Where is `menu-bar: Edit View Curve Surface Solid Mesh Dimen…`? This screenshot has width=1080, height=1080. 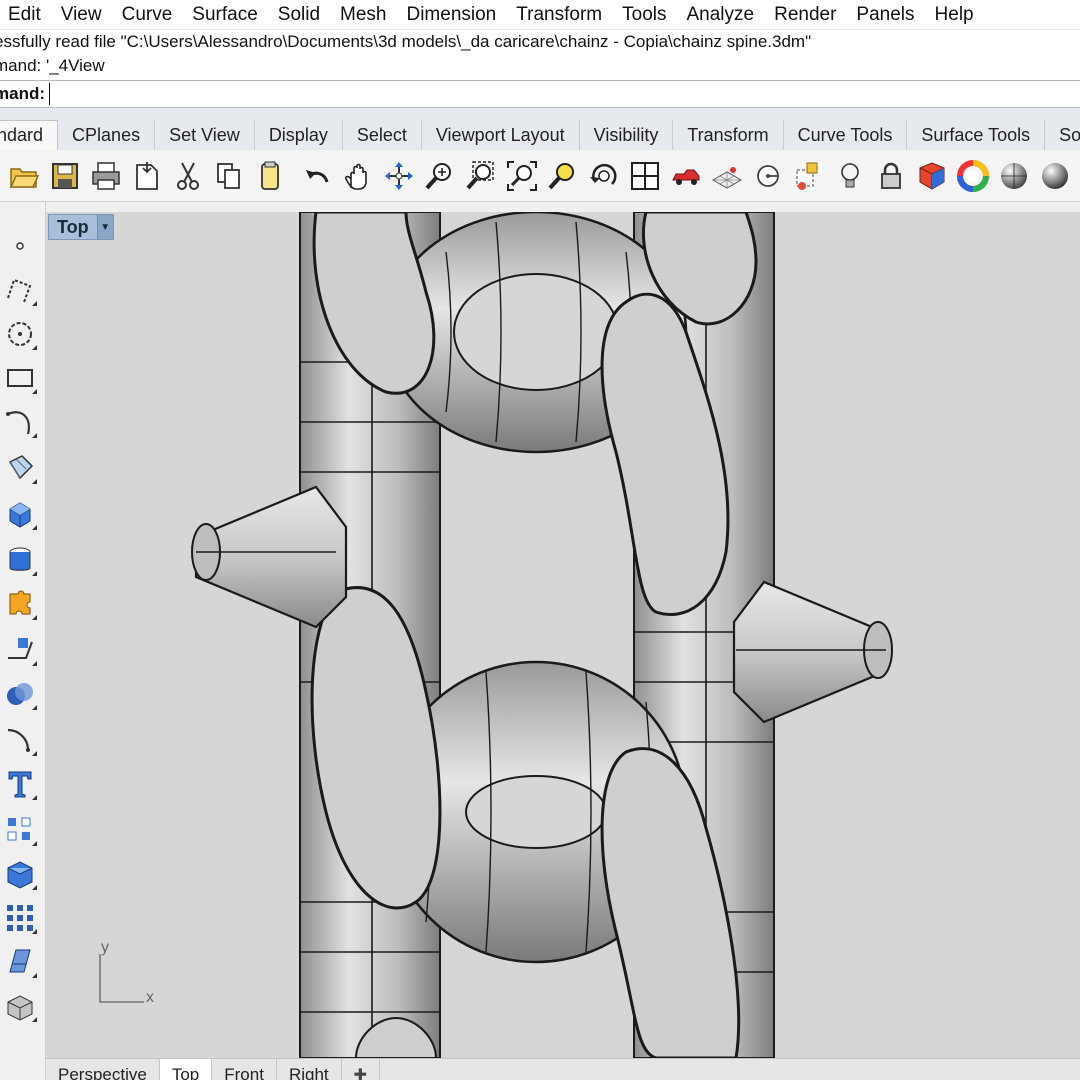 menu-bar: Edit View Curve Surface Solid Mesh Dimen… is located at coordinates (540, 15).